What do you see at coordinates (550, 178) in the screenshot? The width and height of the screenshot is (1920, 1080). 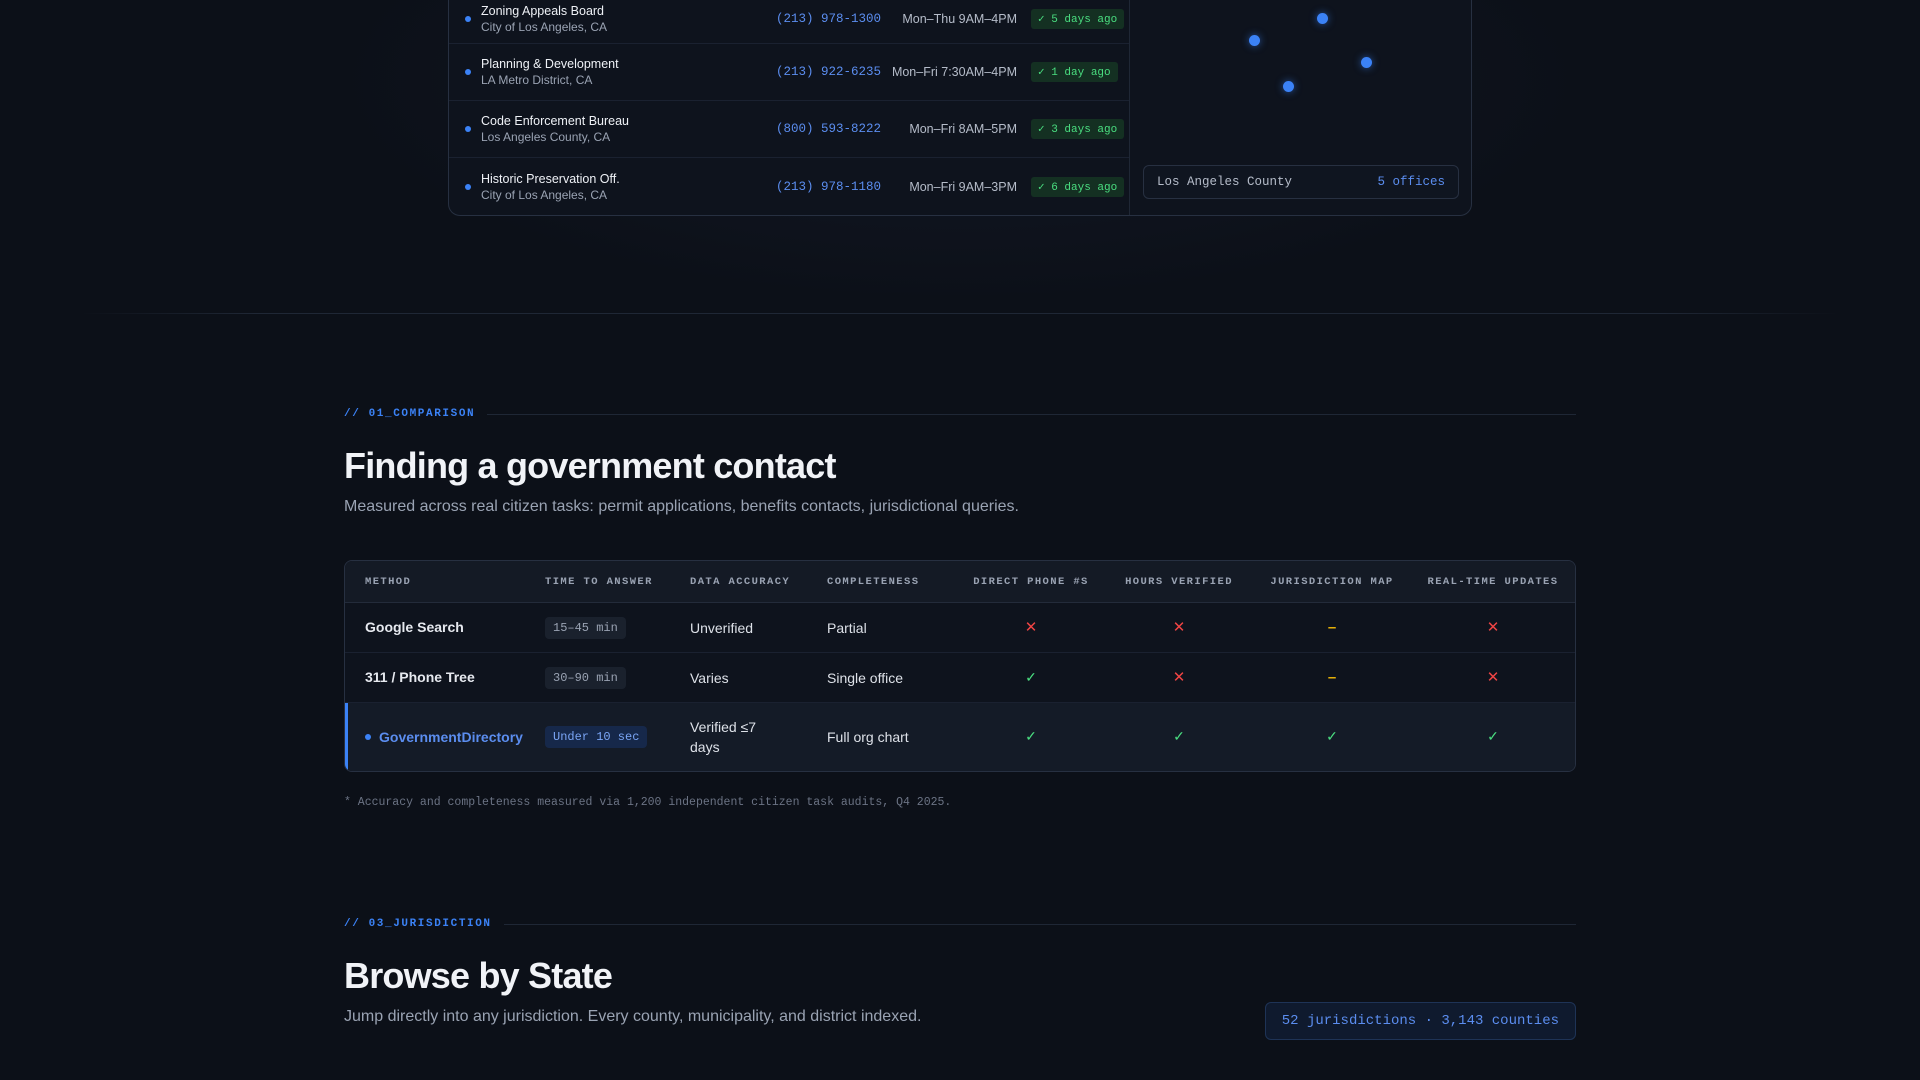 I see `office-name: Historic Preservation Off.` at bounding box center [550, 178].